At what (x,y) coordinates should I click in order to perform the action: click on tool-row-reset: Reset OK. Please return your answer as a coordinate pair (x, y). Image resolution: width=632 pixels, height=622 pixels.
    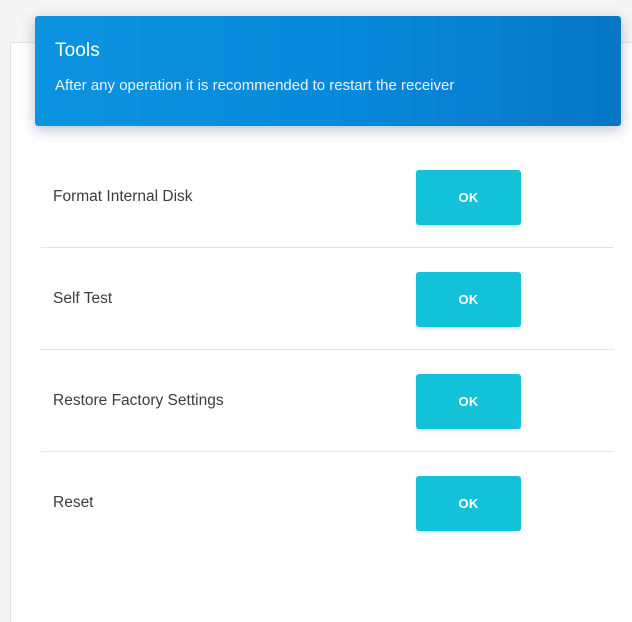
    Looking at the image, I should click on (327, 503).